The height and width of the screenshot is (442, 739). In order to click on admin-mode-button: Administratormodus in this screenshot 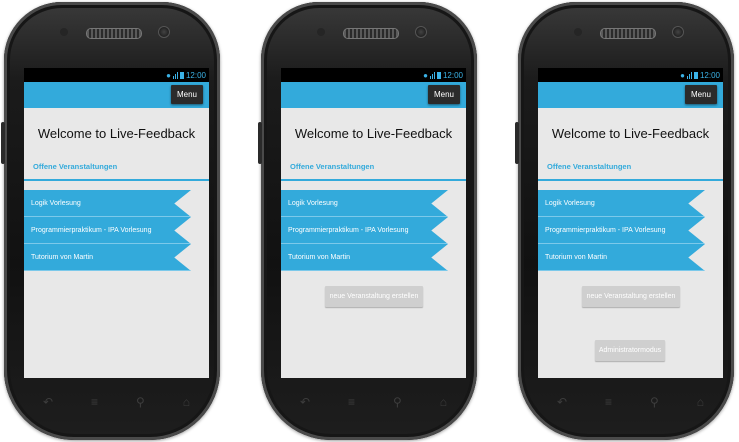, I will do `click(630, 350)`.